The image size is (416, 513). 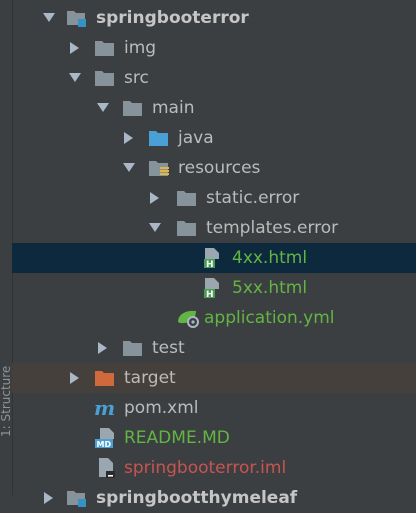 What do you see at coordinates (205, 468) in the screenshot?
I see `tree-label: springbooterror.iml` at bounding box center [205, 468].